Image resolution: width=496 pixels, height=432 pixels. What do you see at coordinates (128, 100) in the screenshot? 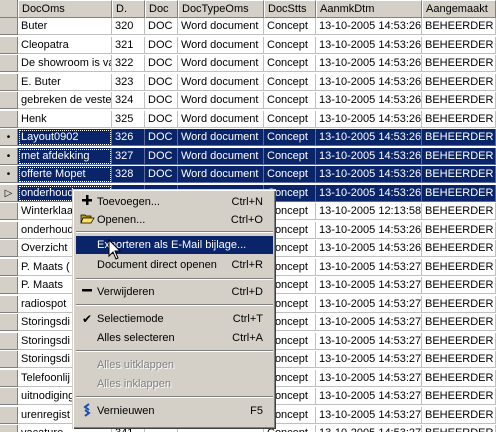
I see `table-cell: 324` at bounding box center [128, 100].